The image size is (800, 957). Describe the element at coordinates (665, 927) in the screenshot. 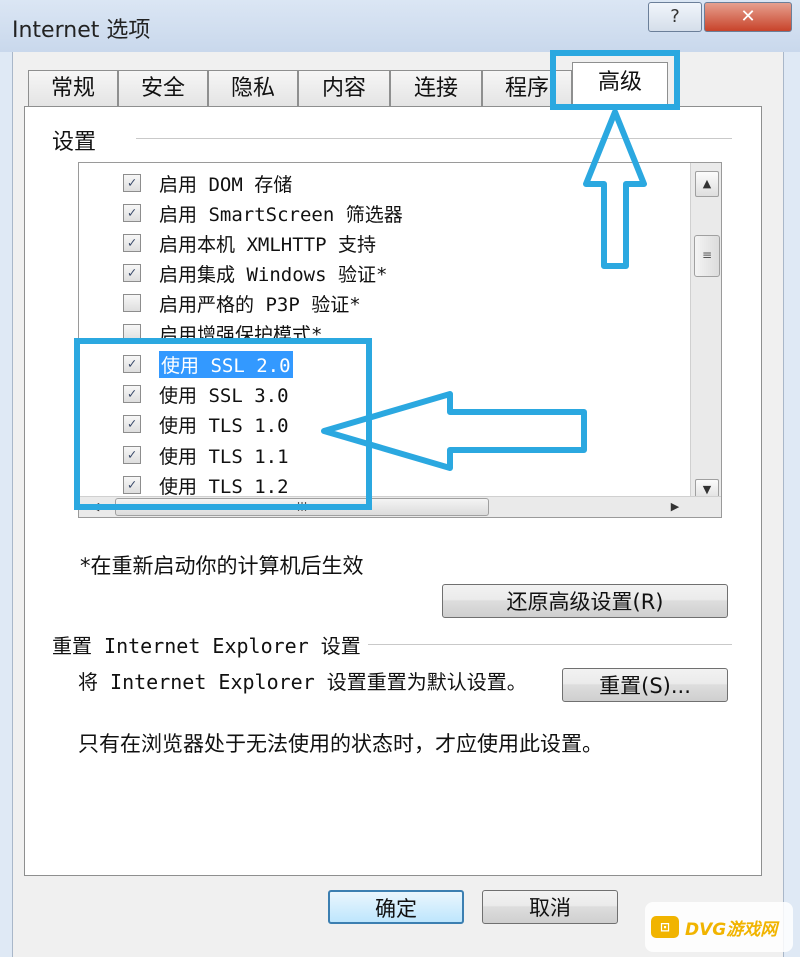

I see `gamepad-icon: ⊡` at that location.